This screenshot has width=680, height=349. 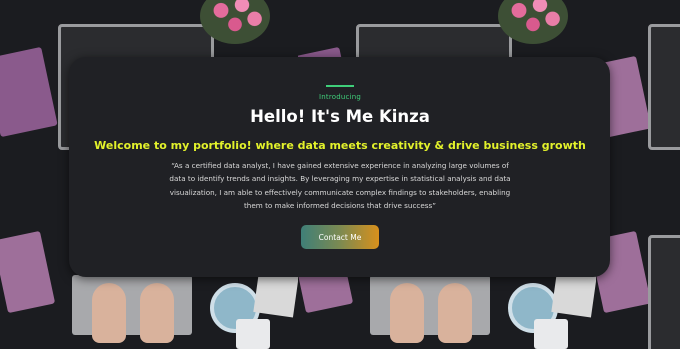 I want to click on page-title: Hello! It's Me Kinza, so click(x=340, y=116).